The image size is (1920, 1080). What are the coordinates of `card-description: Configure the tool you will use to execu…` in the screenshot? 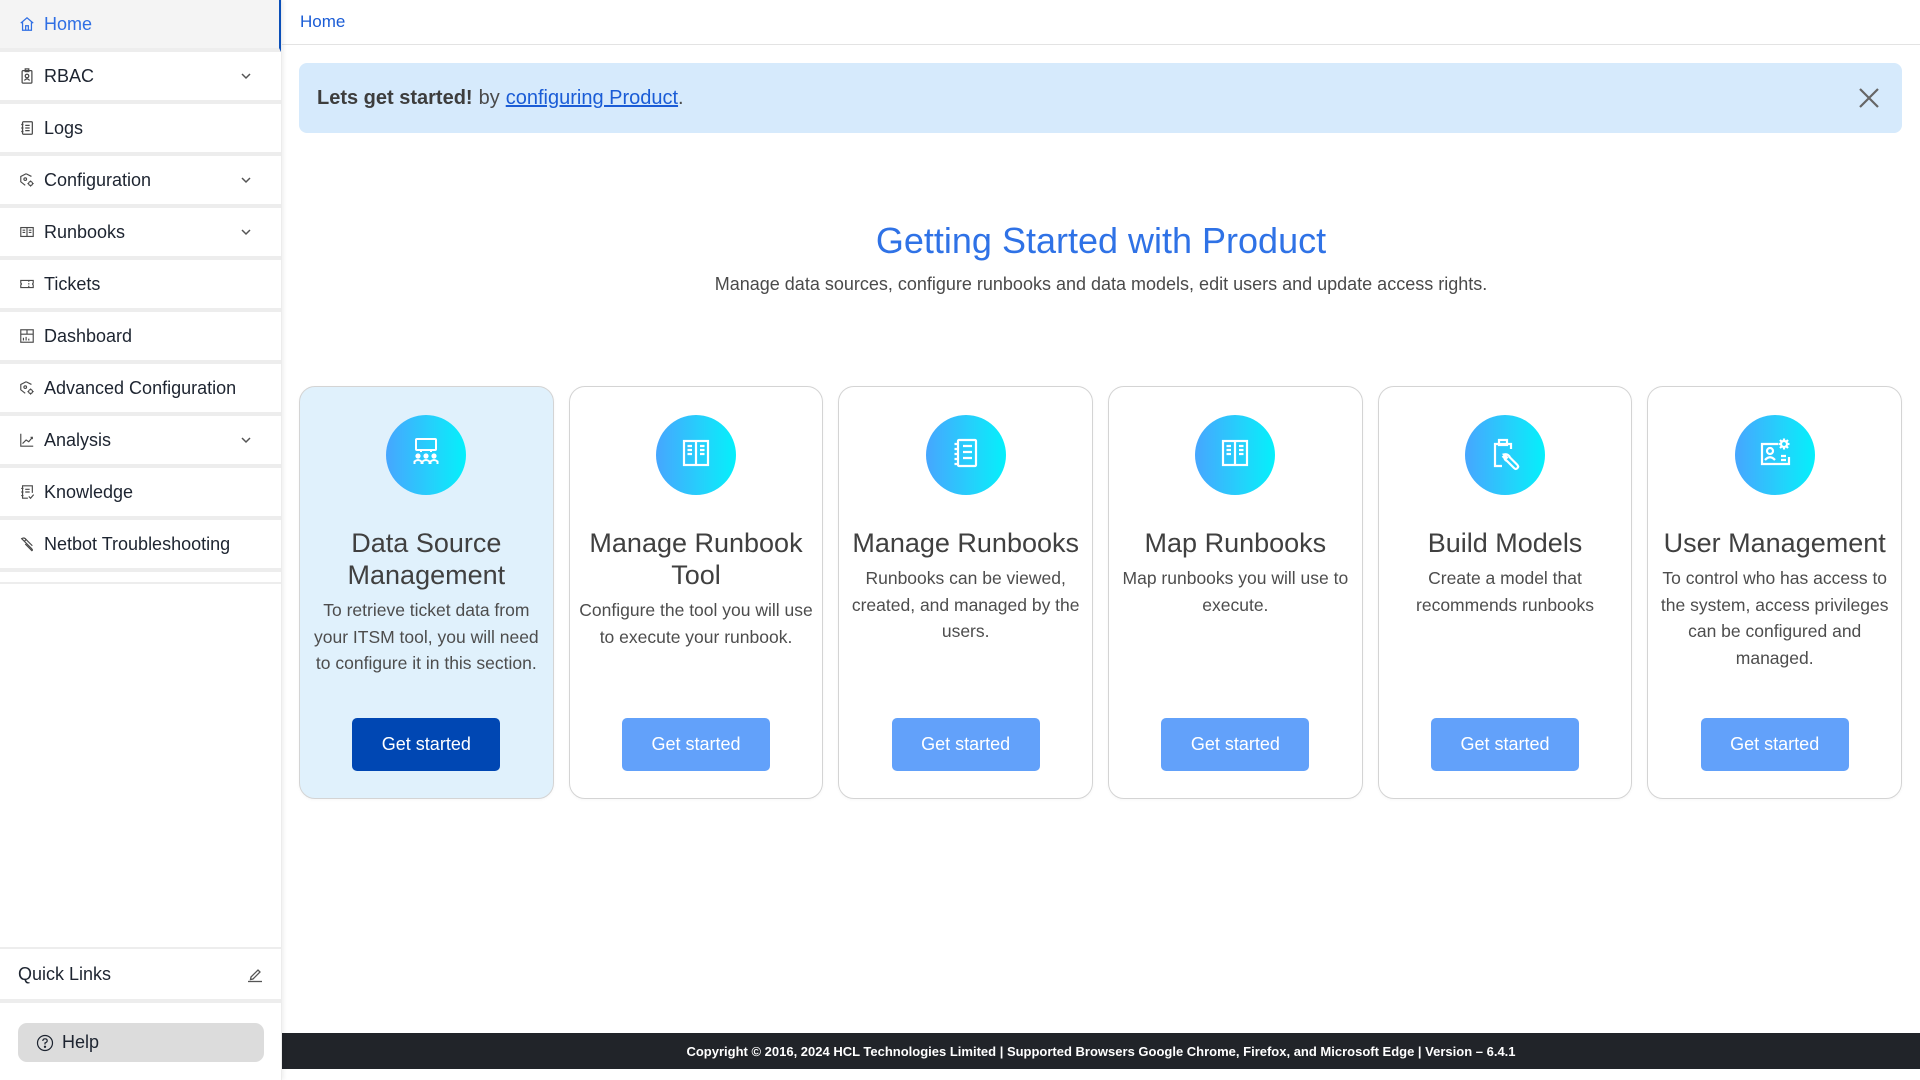 It's located at (696, 623).